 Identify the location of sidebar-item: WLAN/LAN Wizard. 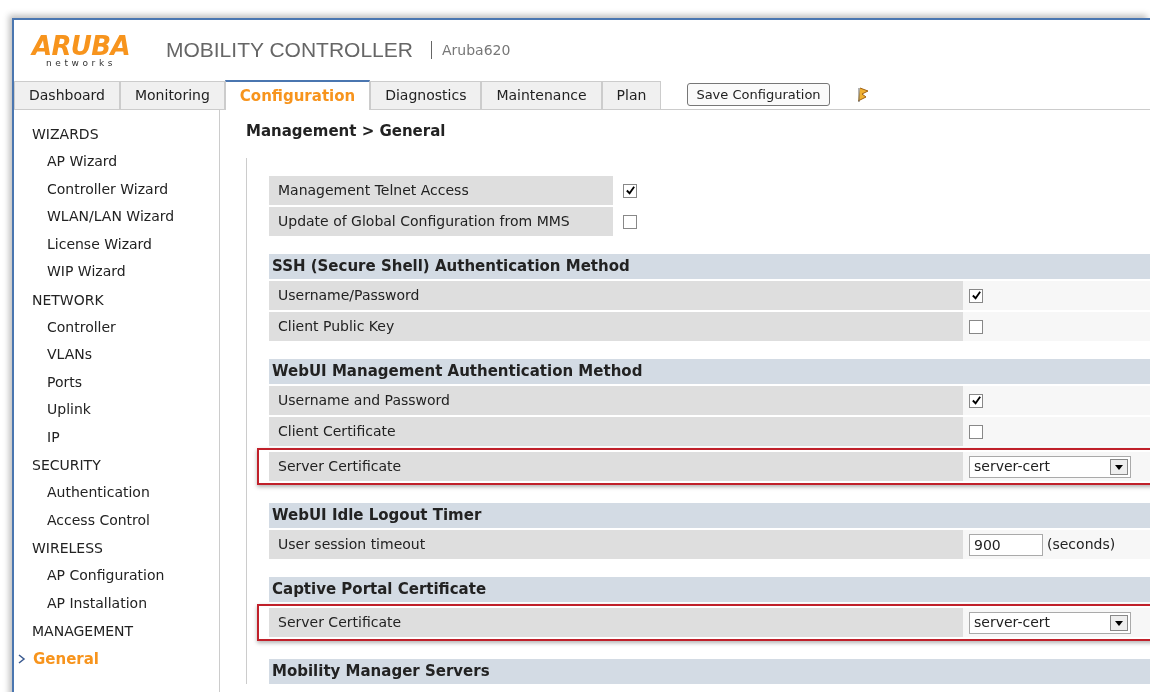
(103, 217).